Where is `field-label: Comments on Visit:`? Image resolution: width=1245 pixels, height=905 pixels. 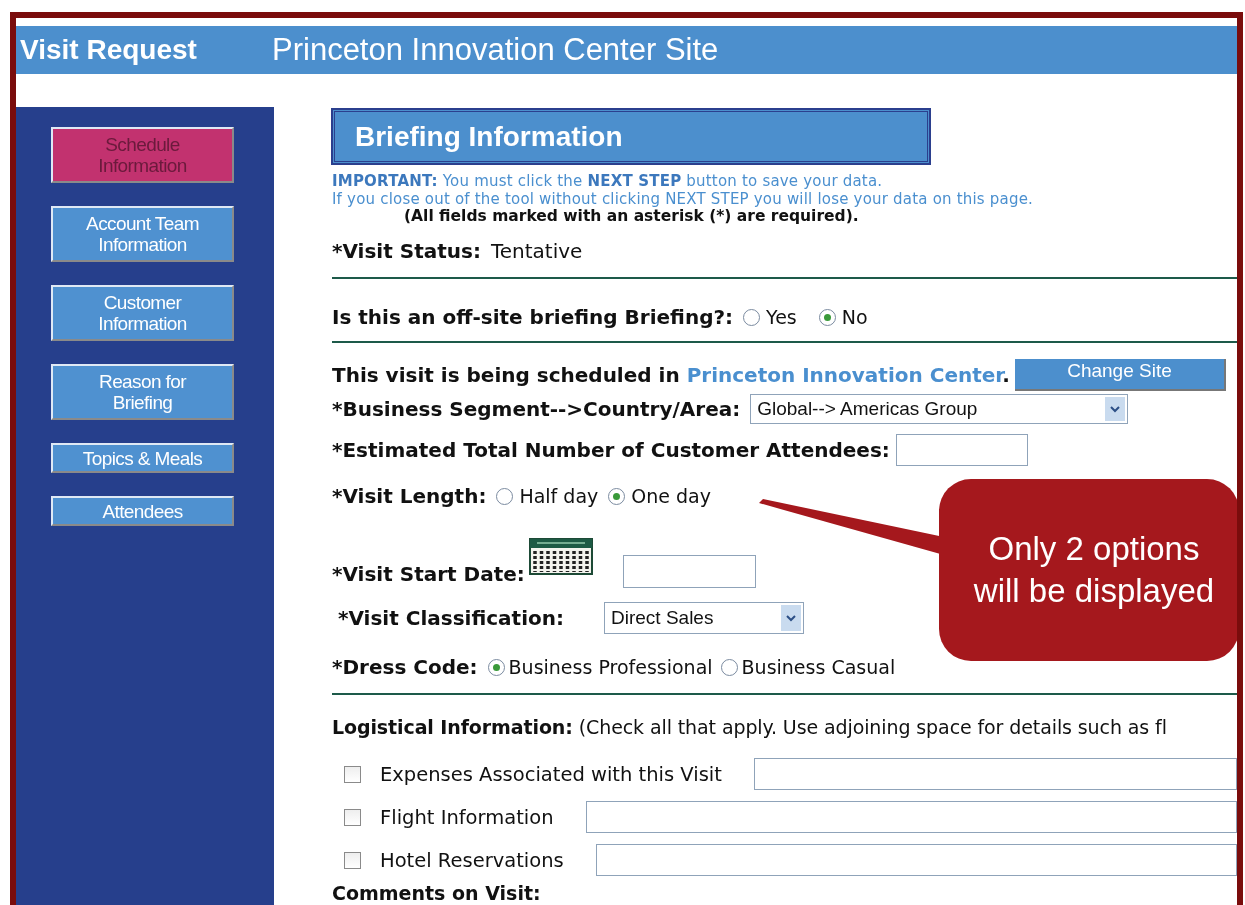 field-label: Comments on Visit: is located at coordinates (437, 893).